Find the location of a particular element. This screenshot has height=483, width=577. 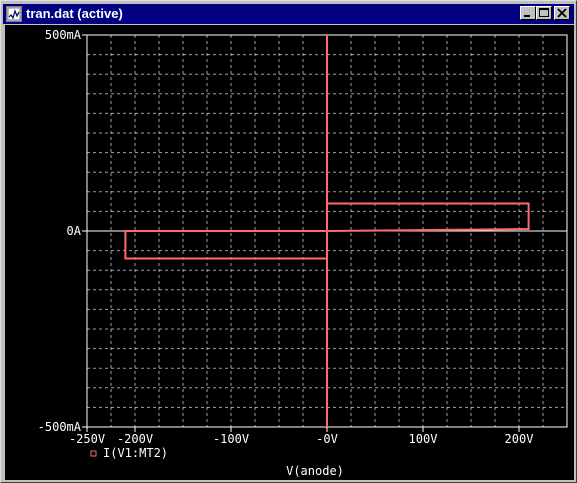

close-button is located at coordinates (562, 13).